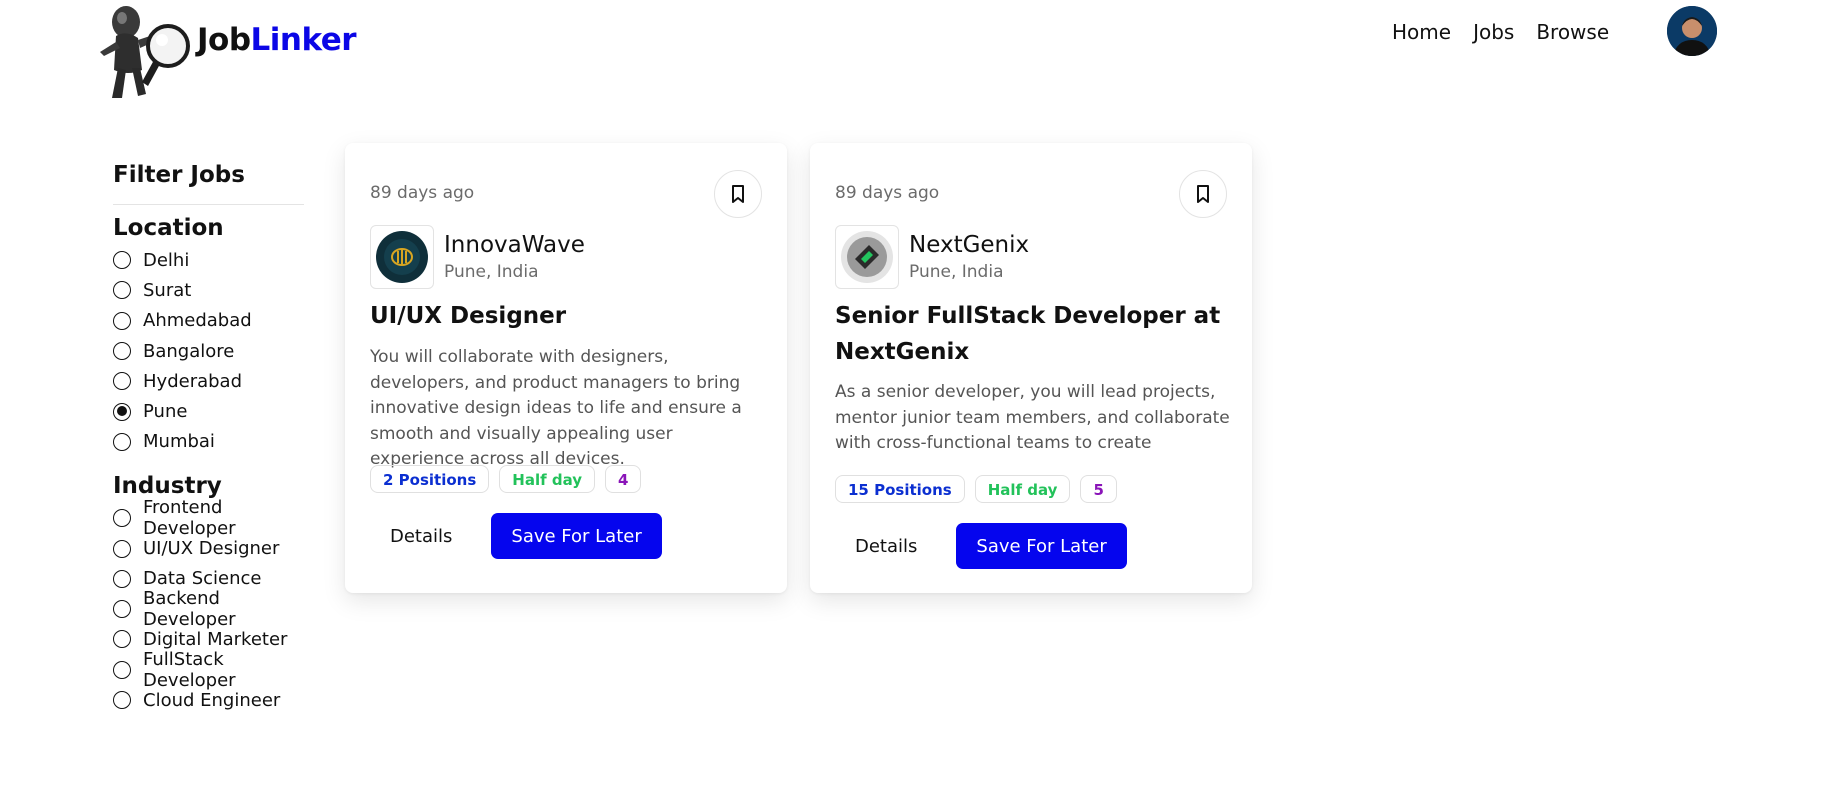 The width and height of the screenshot is (1827, 805). I want to click on top-nav: Home Jobs Browse, so click(1511, 32).